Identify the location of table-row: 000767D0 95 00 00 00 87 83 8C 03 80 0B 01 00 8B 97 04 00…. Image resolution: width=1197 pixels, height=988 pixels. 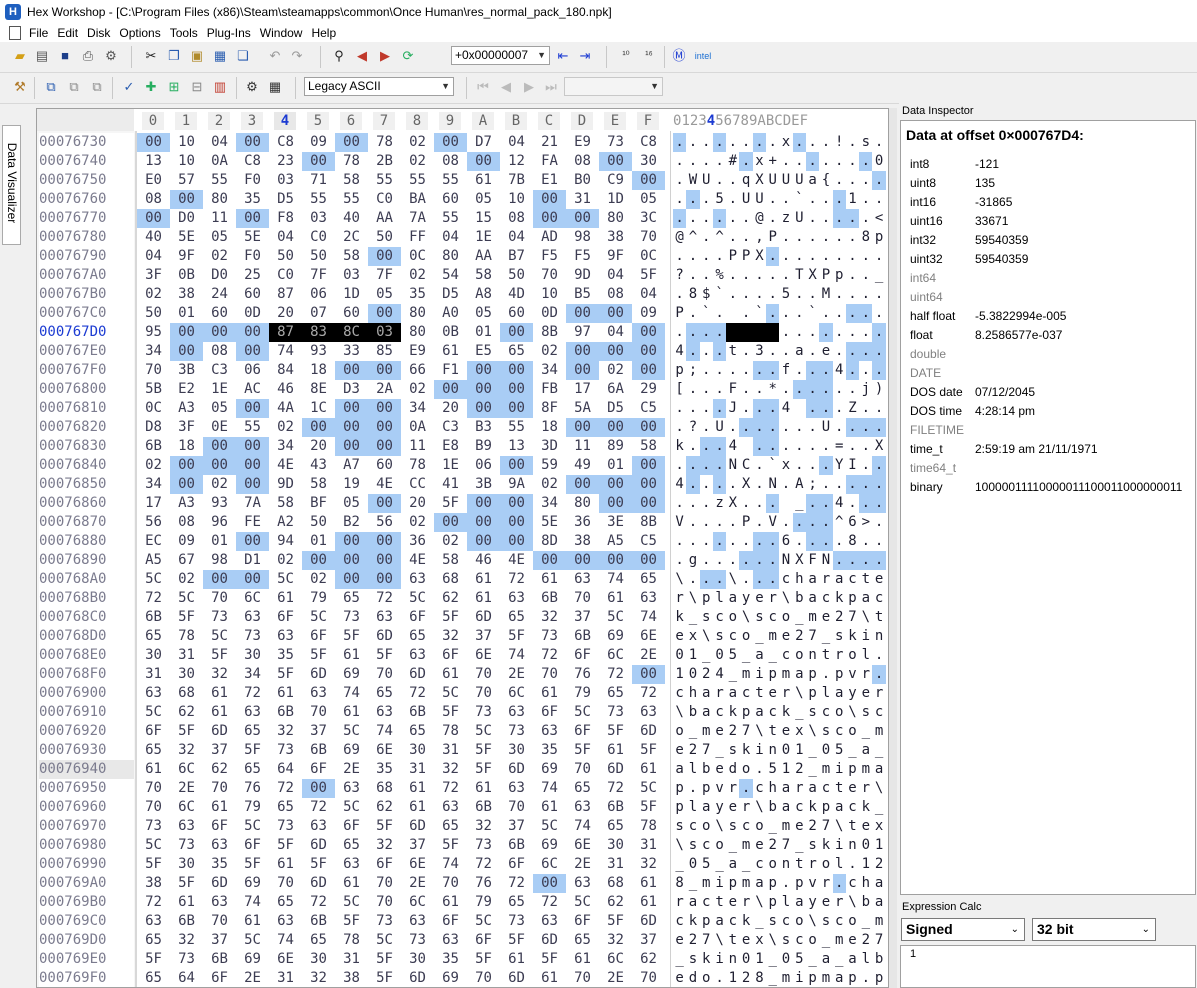
(462, 332).